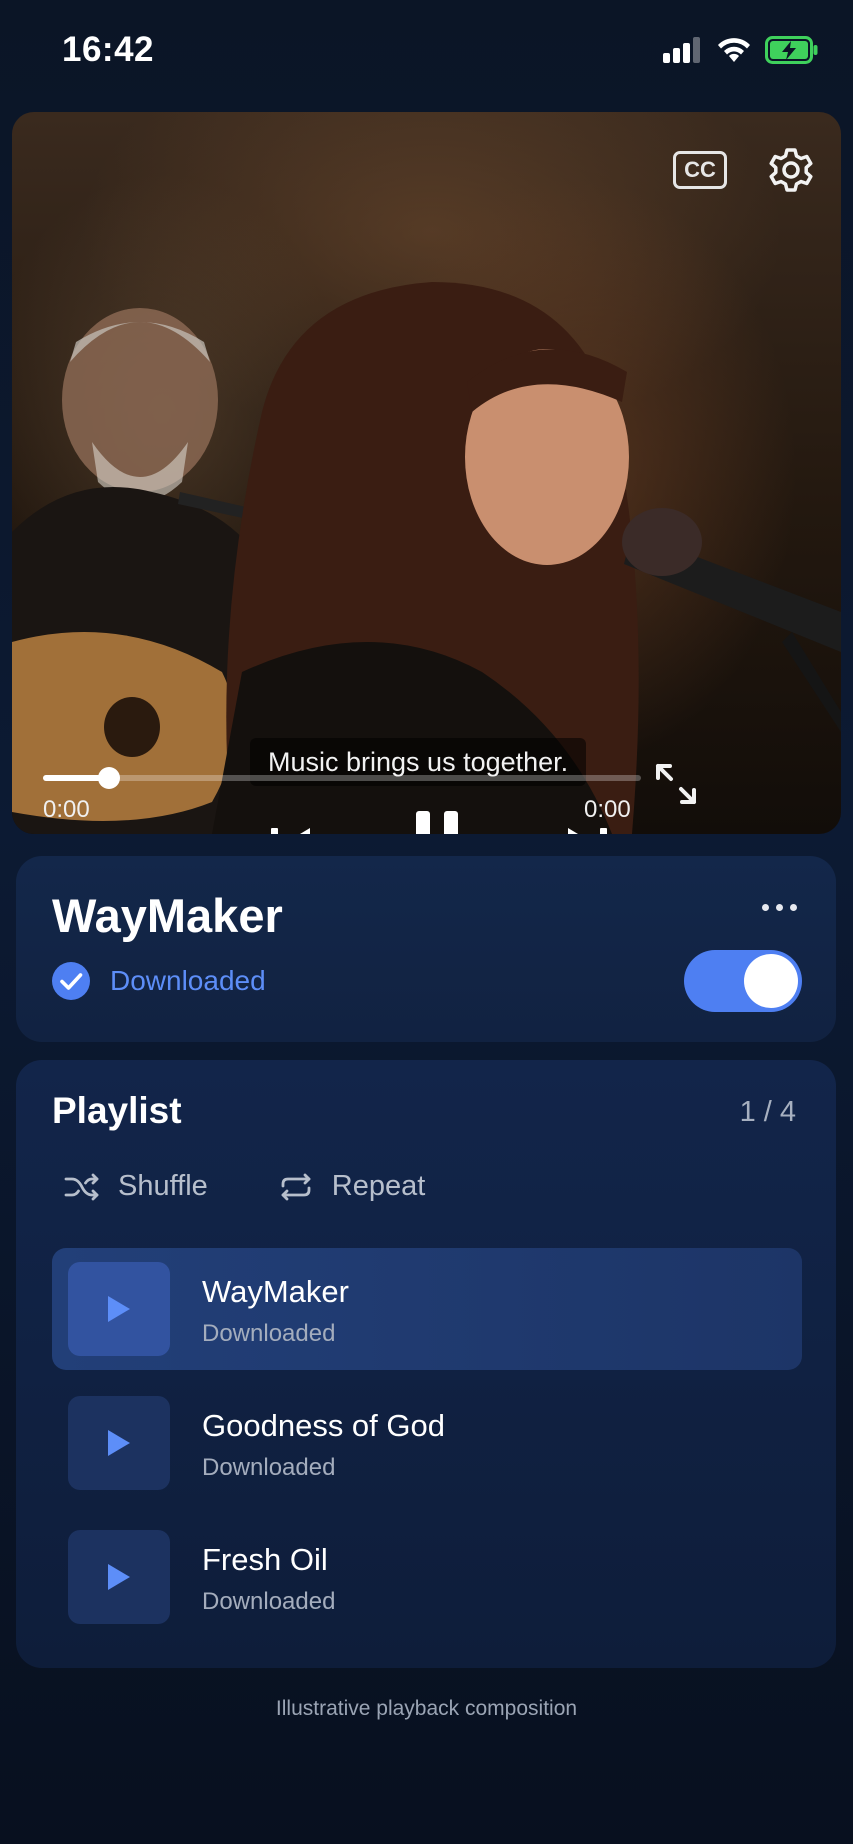  Describe the element at coordinates (265, 1559) in the screenshot. I see `track-name: Fresh Oil` at that location.